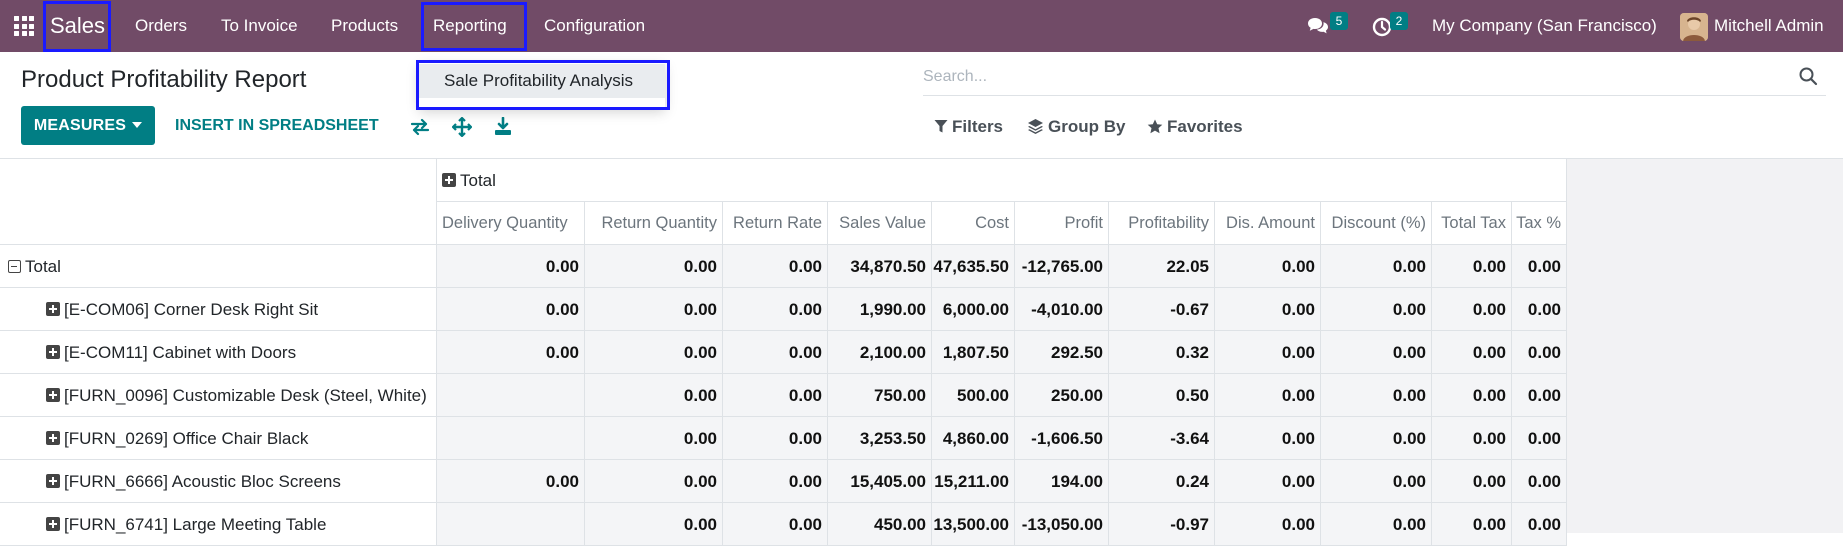 Image resolution: width=1843 pixels, height=546 pixels. Describe the element at coordinates (775, 223) in the screenshot. I see `pivot-column-header: Return Rate` at that location.